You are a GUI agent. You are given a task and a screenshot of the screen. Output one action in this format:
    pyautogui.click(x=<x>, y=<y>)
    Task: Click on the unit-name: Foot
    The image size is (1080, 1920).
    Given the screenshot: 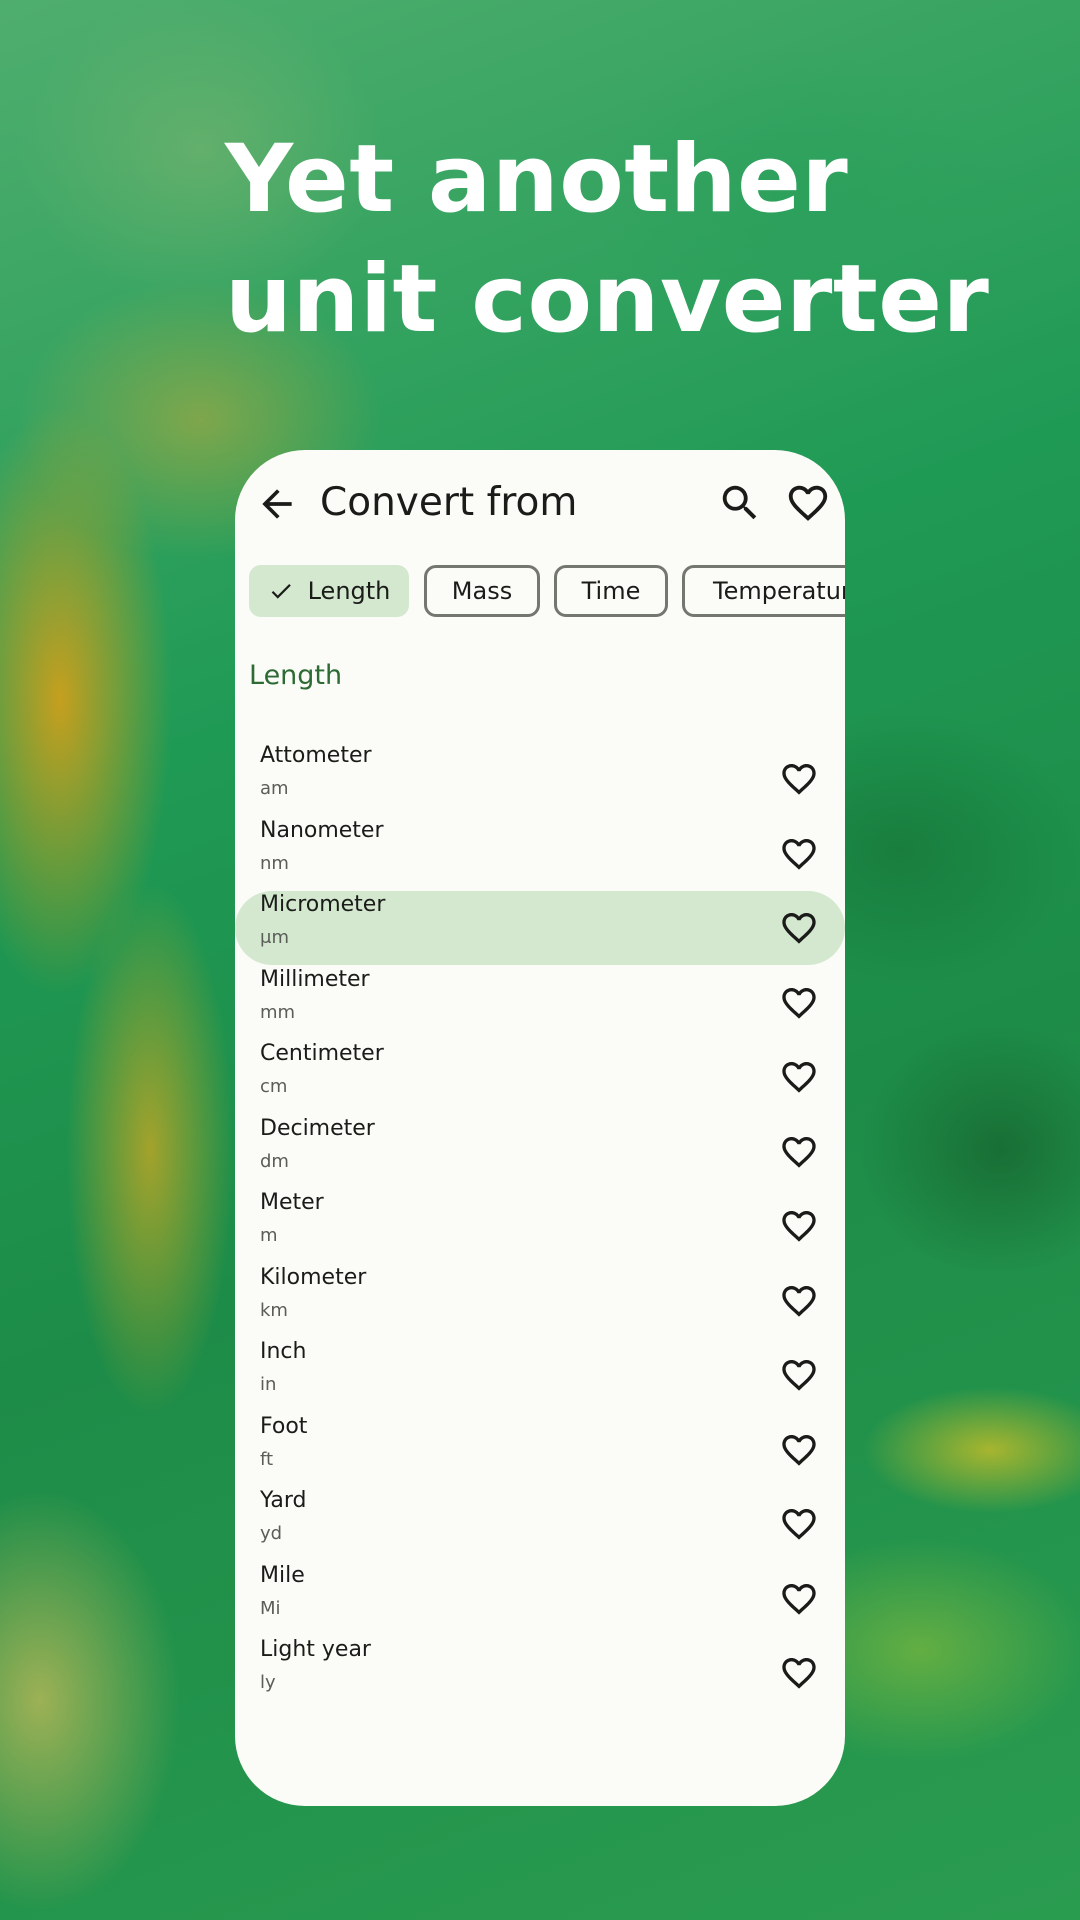 What is the action you would take?
    pyautogui.click(x=284, y=1426)
    